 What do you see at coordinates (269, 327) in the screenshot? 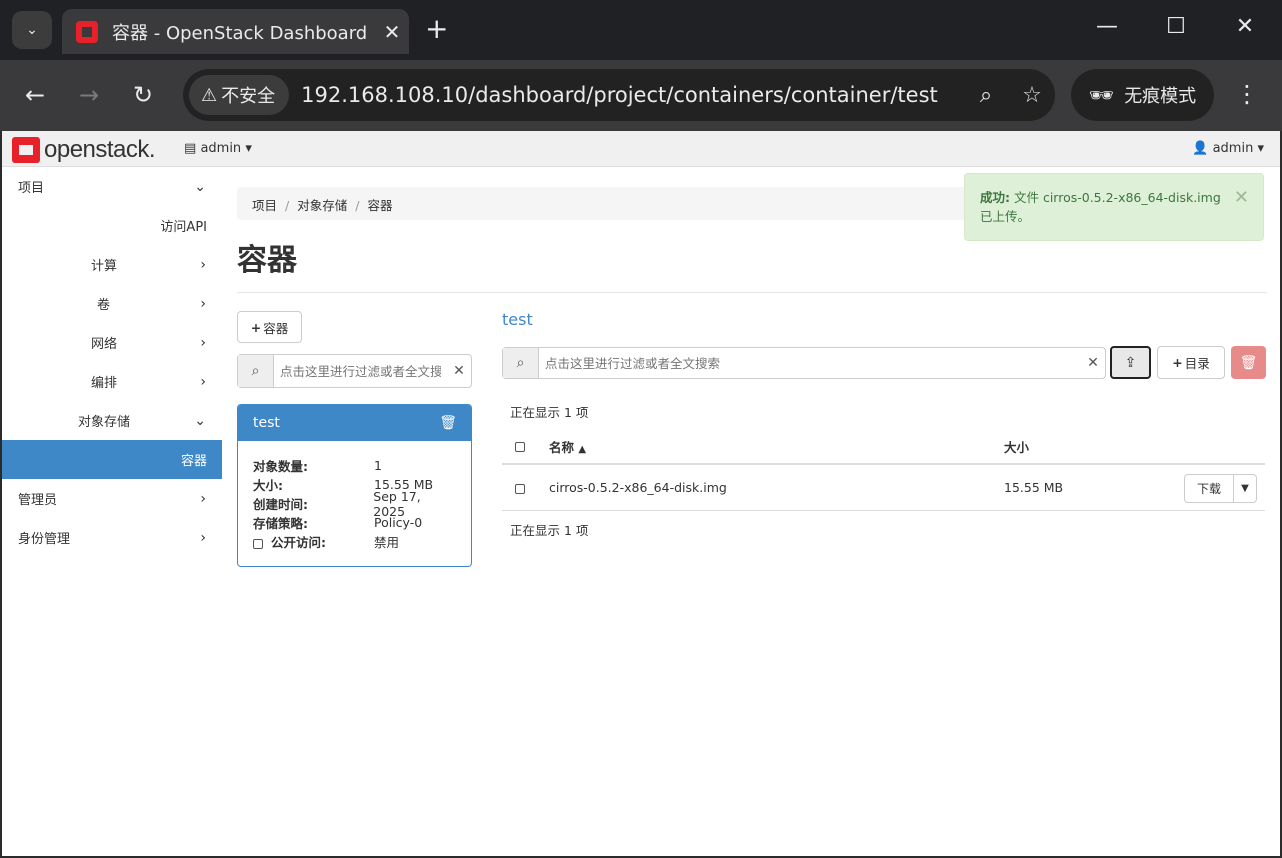
I see `add-container-button: + 容器` at bounding box center [269, 327].